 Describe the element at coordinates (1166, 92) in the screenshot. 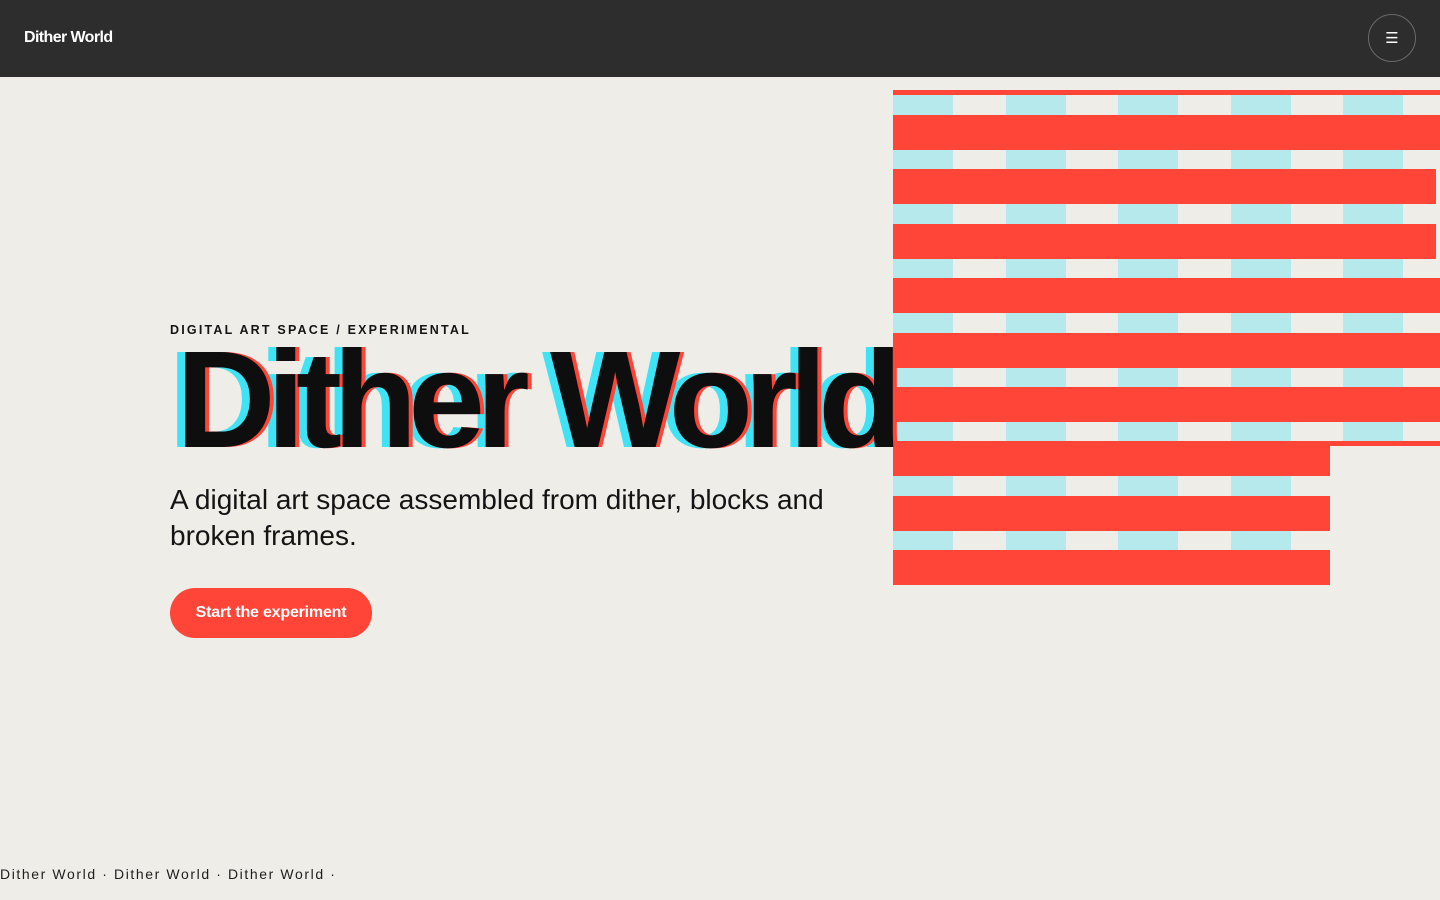

I see `dither-red-line` at that location.